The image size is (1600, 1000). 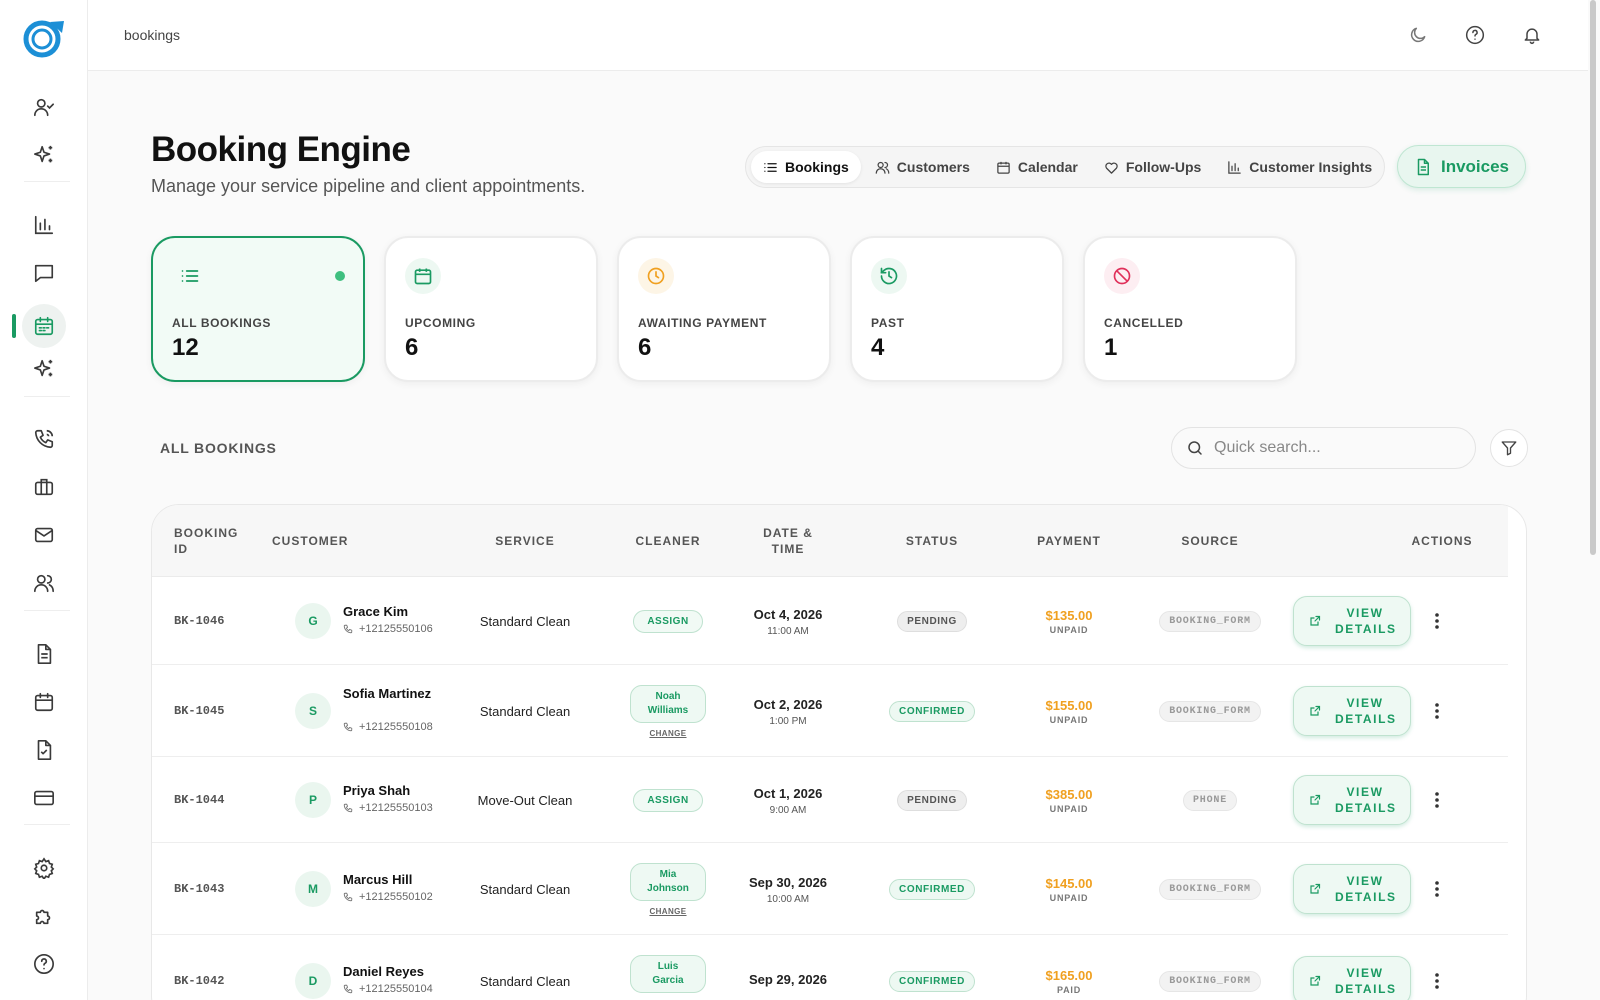 I want to click on sparkles-icon, so click(x=43, y=154).